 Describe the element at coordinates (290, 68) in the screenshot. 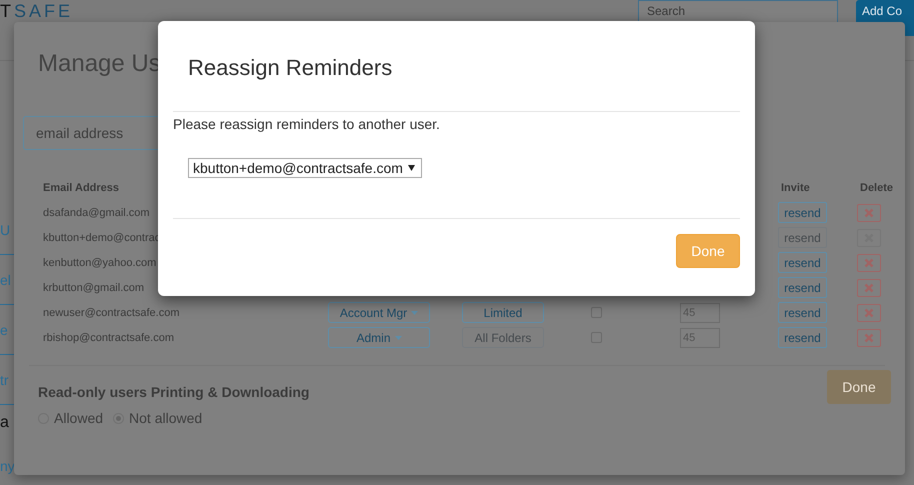

I see `dialog-title: Reassign Reminders` at that location.